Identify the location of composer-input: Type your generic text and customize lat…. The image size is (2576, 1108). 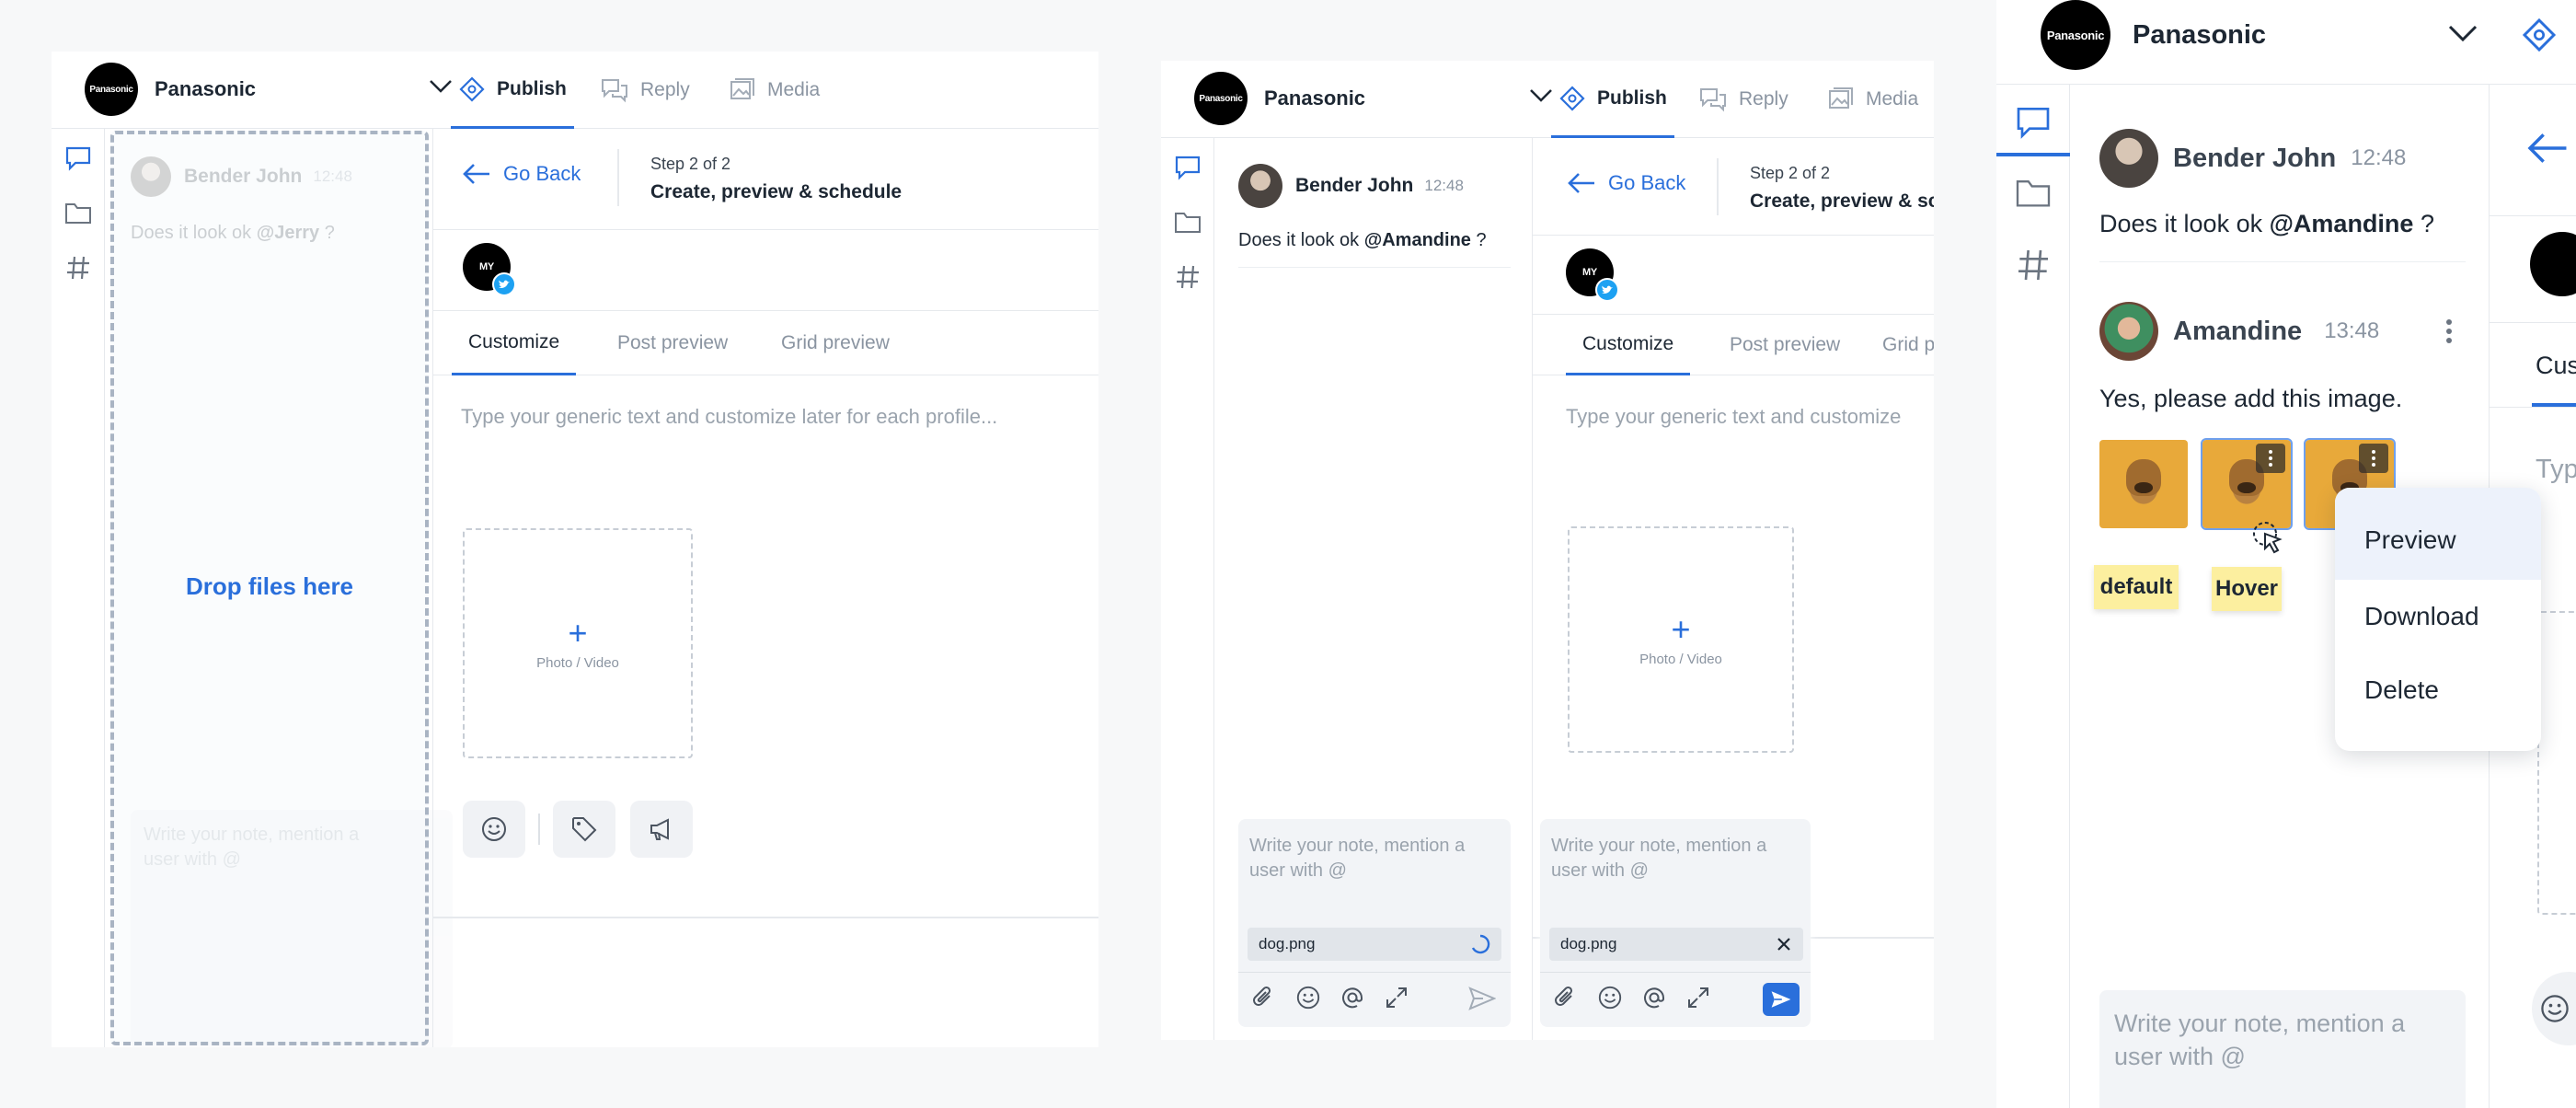
(729, 417).